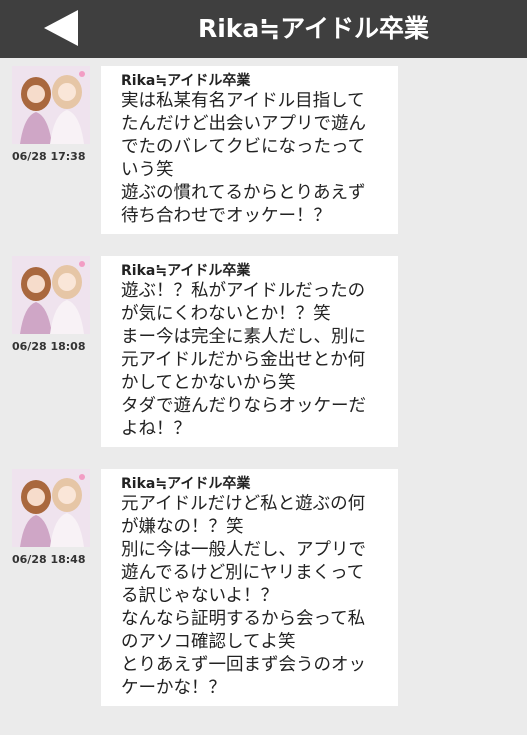 The image size is (527, 735). I want to click on message-line: かしてとかないから笑, so click(208, 383).